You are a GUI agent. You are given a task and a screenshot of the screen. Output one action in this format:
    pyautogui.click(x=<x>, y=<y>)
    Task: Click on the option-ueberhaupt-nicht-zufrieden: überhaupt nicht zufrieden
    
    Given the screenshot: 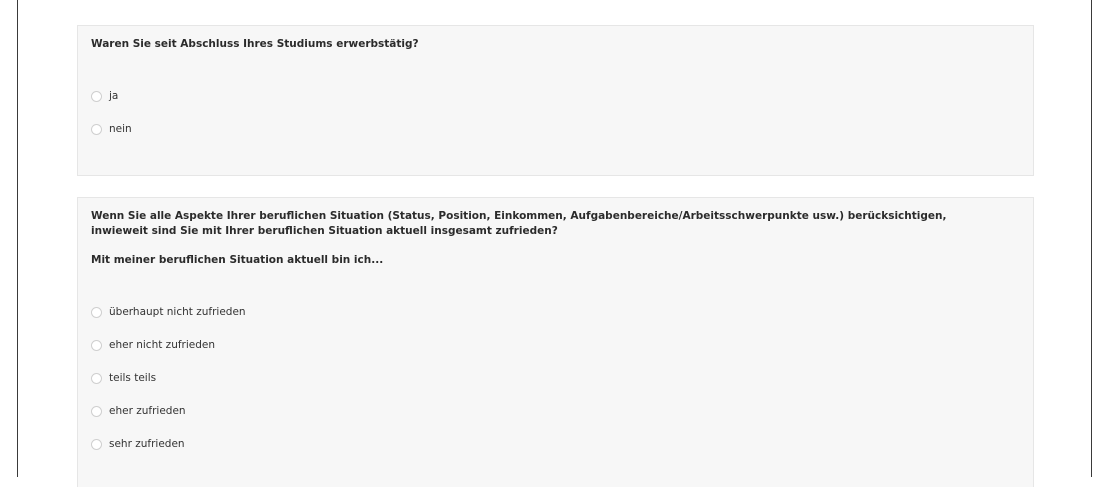 What is the action you would take?
    pyautogui.click(x=168, y=312)
    